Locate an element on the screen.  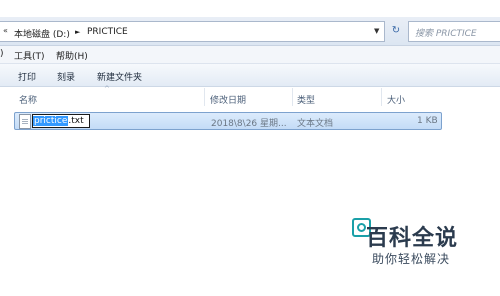
menu-item-tools: 工具(T) is located at coordinates (29, 55).